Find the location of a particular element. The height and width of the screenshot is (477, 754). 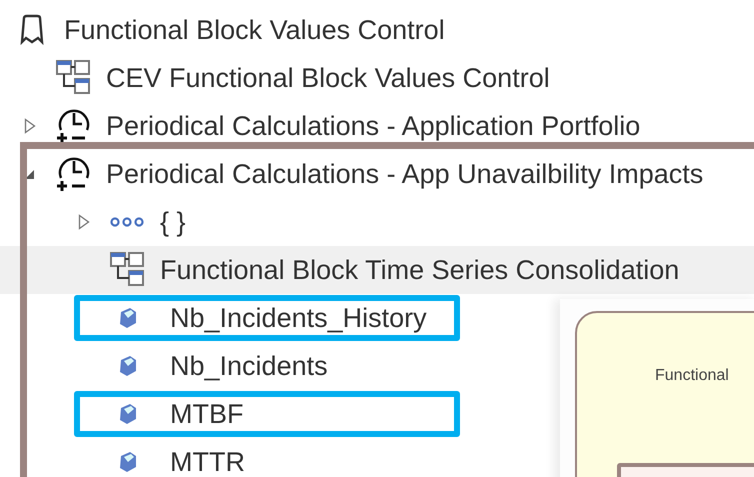

tree-item-label: MTTR is located at coordinates (207, 461).